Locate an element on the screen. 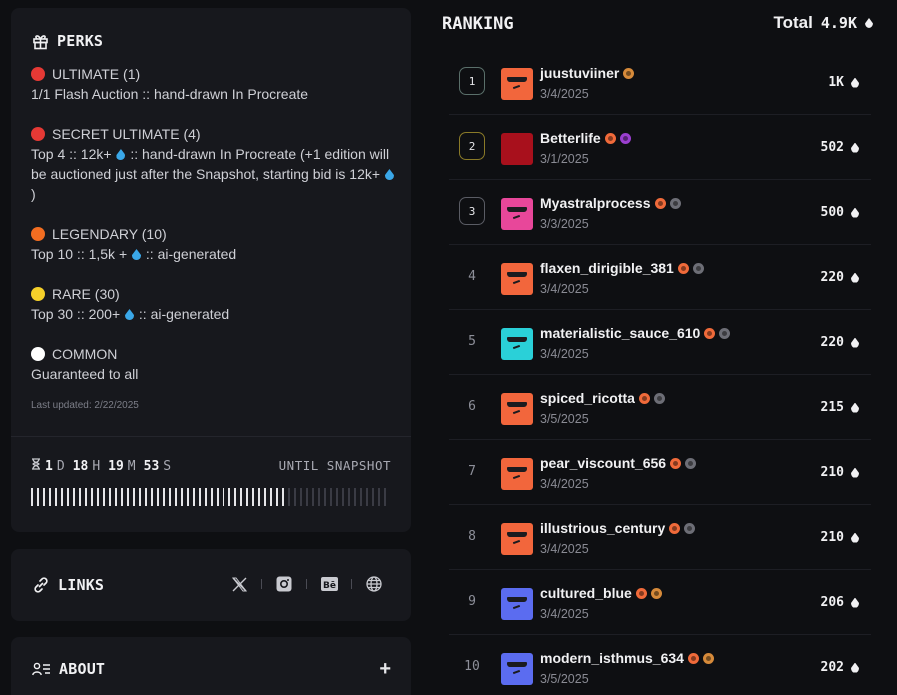 This screenshot has height=695, width=897. username: cultured_blue is located at coordinates (586, 593).